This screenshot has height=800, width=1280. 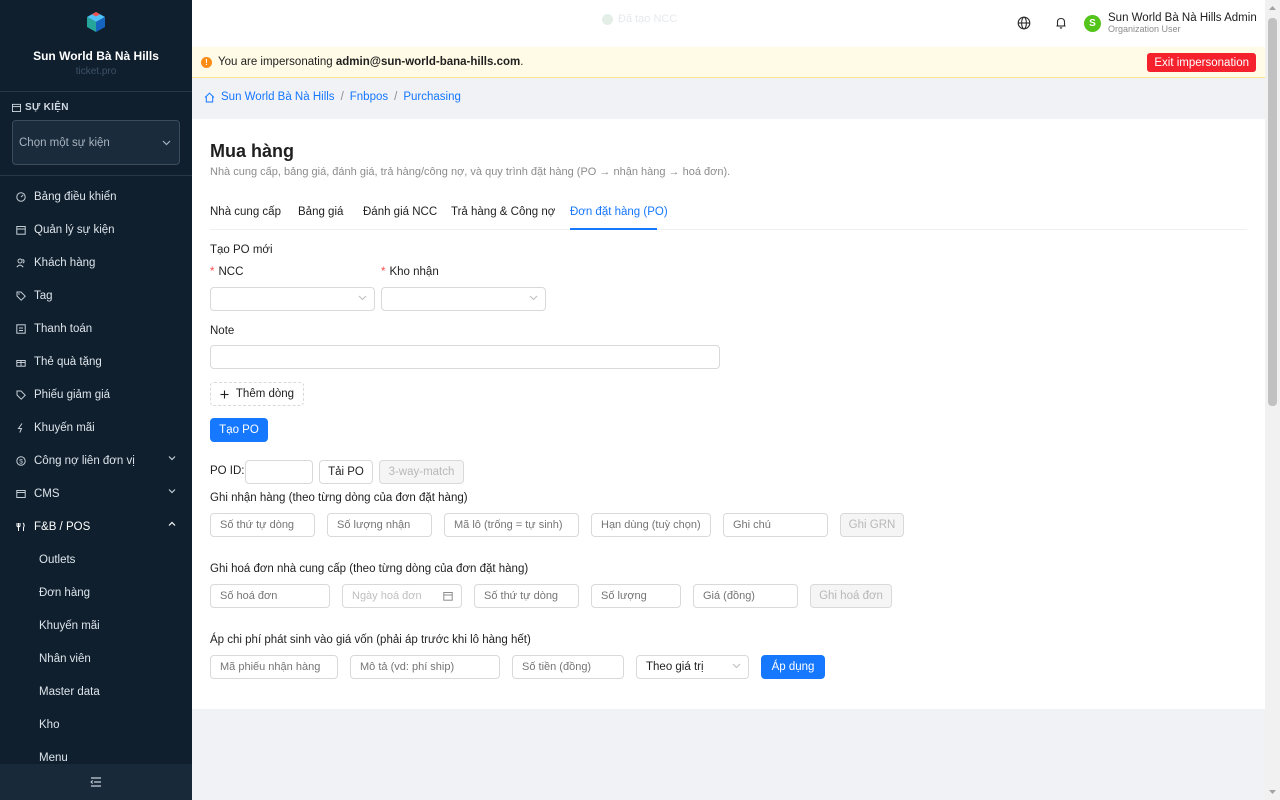 I want to click on toast-message: Đã tạo NCC, so click(x=639, y=19).